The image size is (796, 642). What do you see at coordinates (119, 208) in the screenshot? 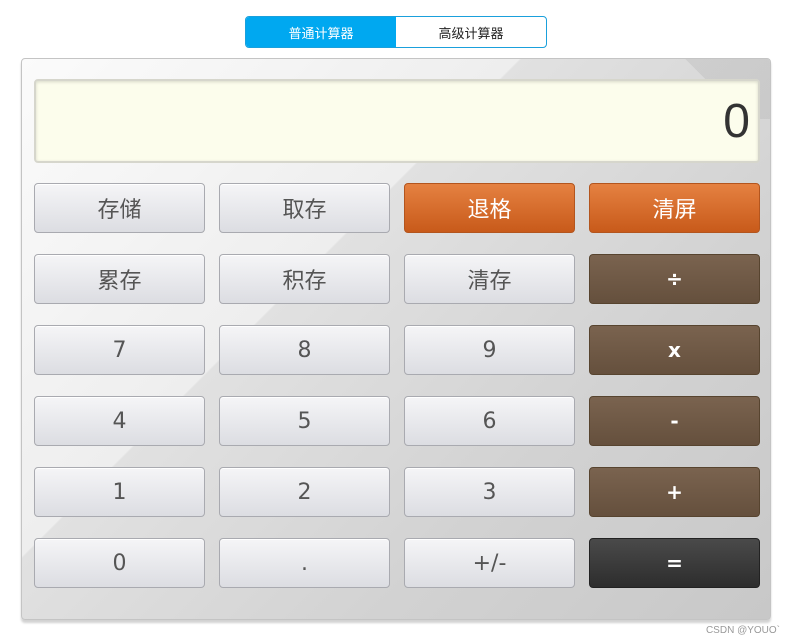
I see `store-button: 存储` at bounding box center [119, 208].